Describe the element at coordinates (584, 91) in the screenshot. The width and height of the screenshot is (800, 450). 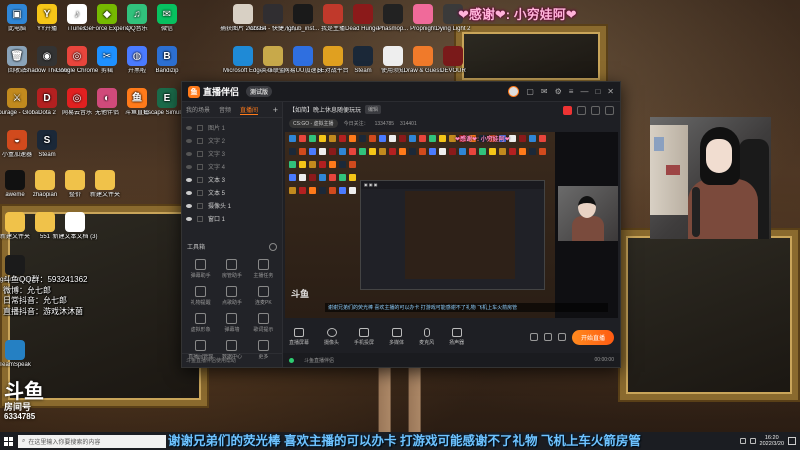
I see `minimize-icon: —` at that location.